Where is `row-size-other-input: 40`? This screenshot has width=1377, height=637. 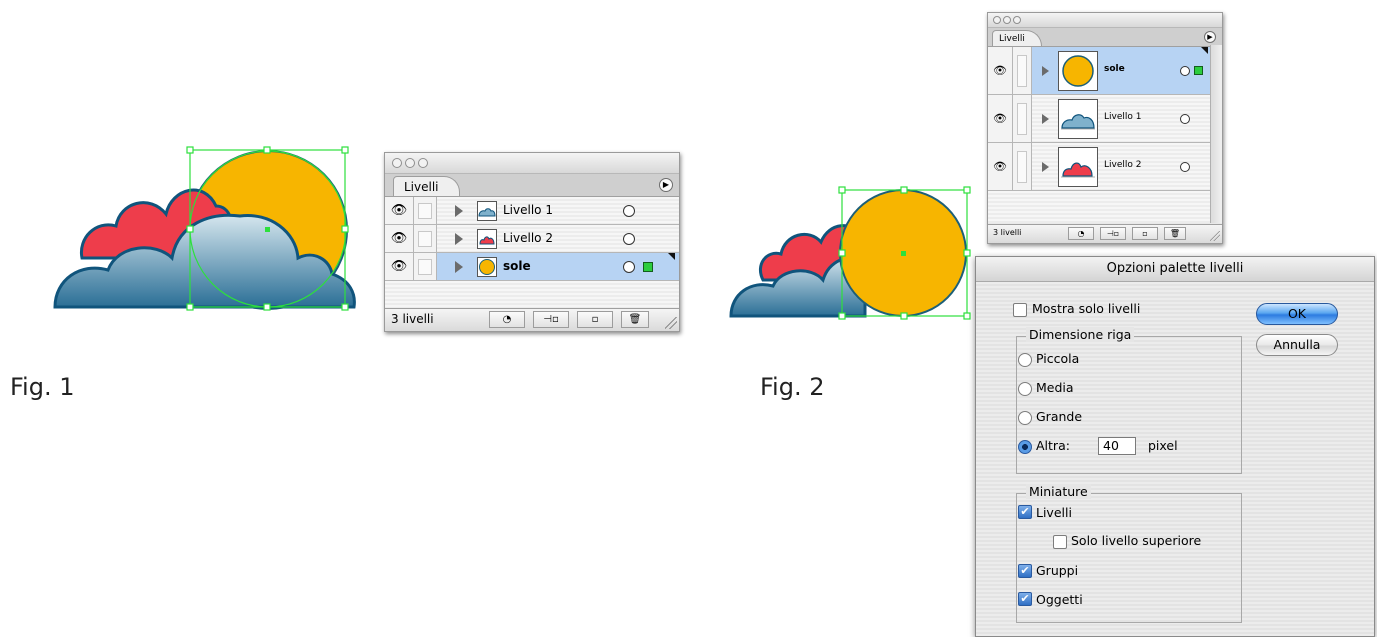 row-size-other-input: 40 is located at coordinates (1117, 446).